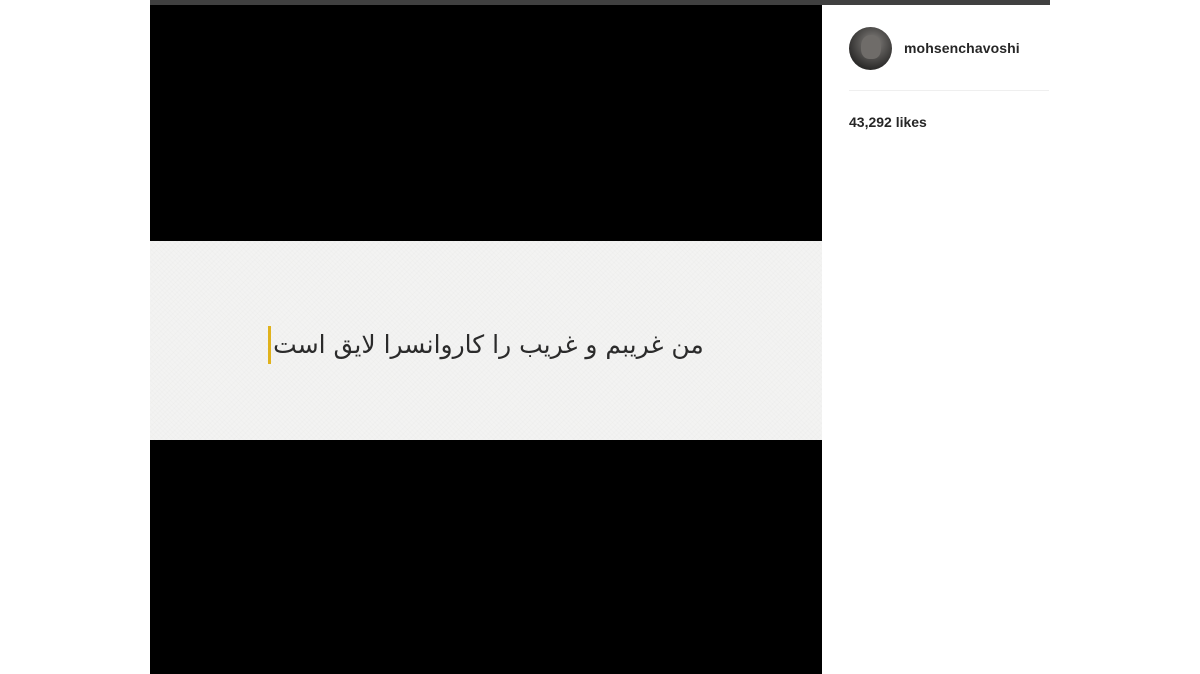 The height and width of the screenshot is (674, 1200). What do you see at coordinates (270, 345) in the screenshot?
I see `typing-cursor` at bounding box center [270, 345].